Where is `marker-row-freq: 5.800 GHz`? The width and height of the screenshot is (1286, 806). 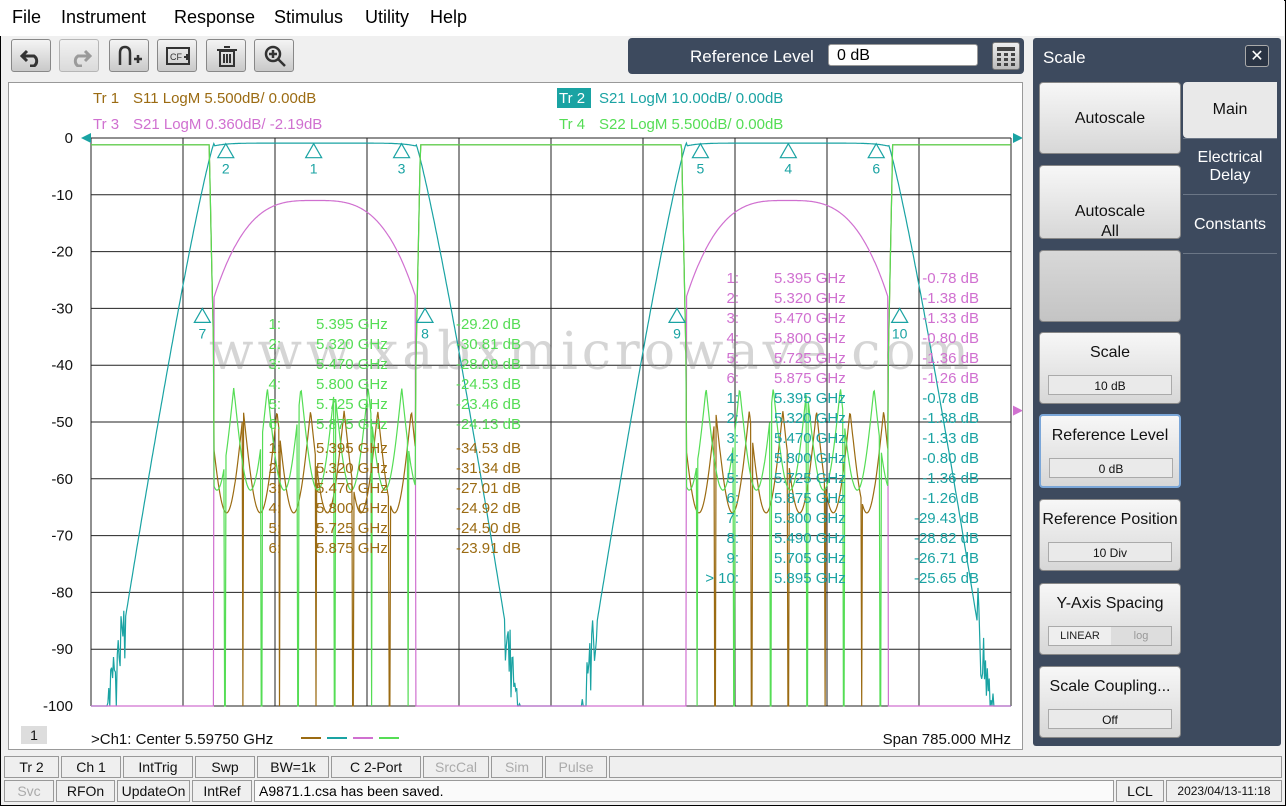 marker-row-freq: 5.800 GHz is located at coordinates (352, 508).